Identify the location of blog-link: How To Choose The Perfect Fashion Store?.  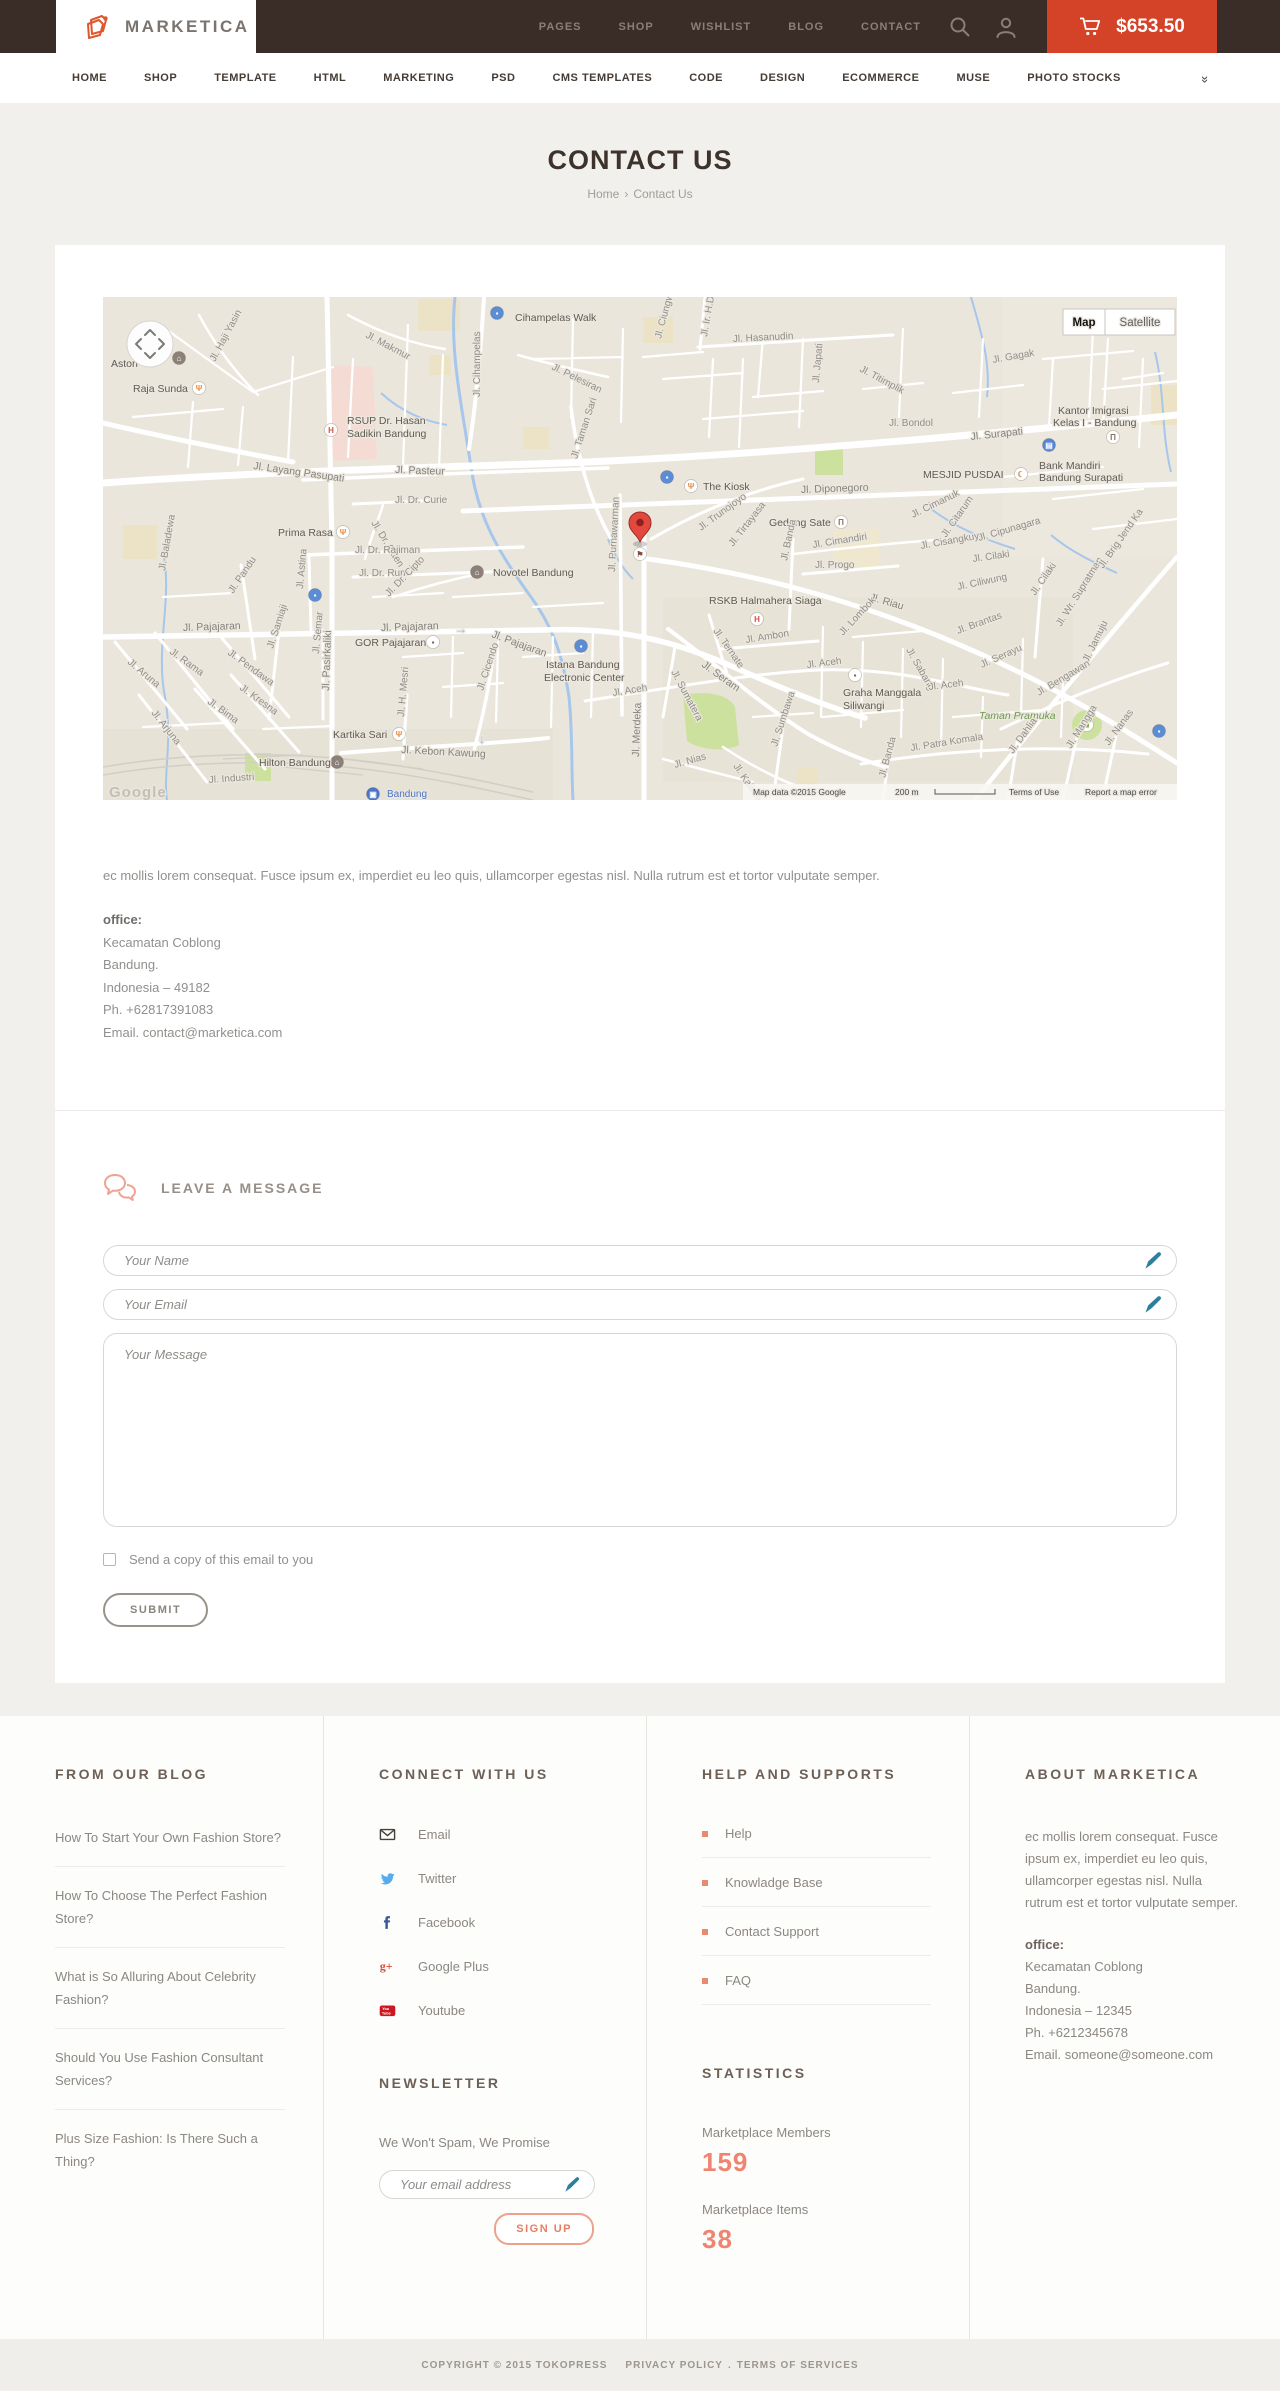
(170, 1916).